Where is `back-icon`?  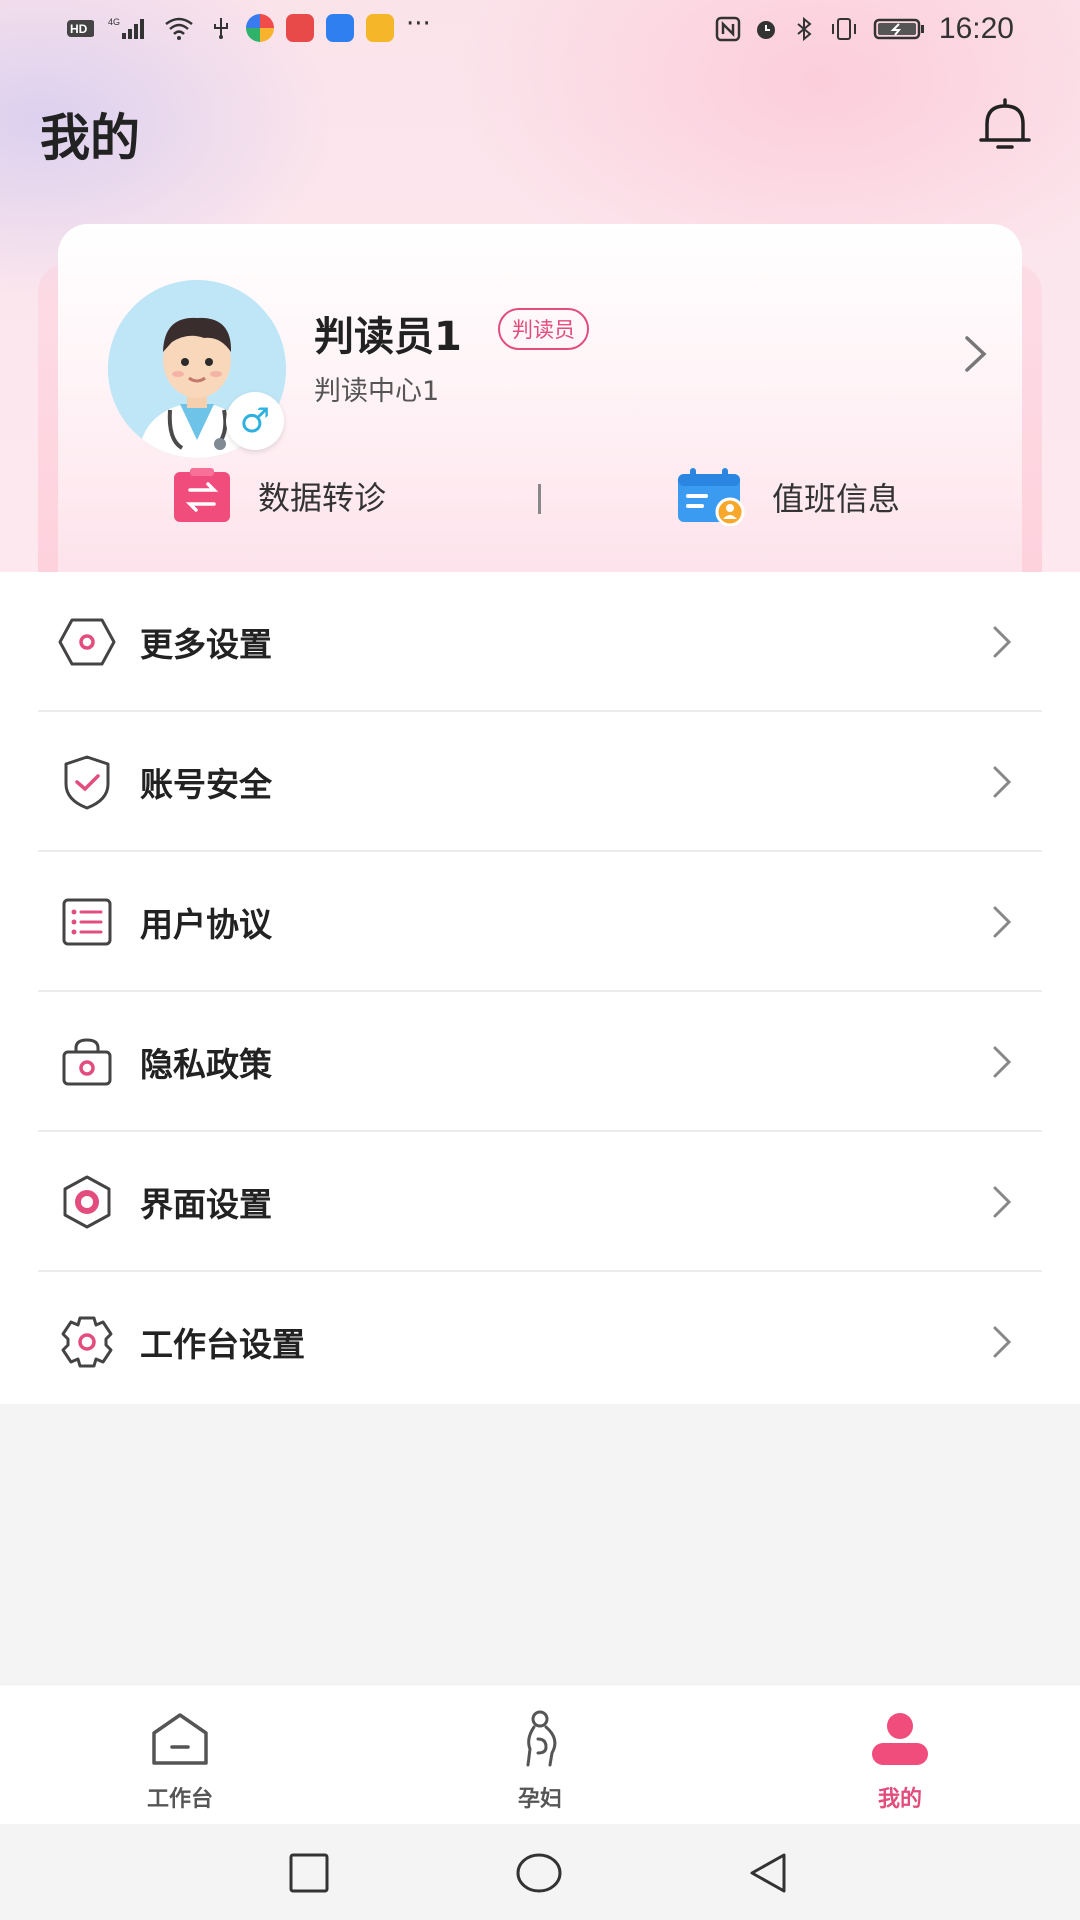 back-icon is located at coordinates (769, 1873).